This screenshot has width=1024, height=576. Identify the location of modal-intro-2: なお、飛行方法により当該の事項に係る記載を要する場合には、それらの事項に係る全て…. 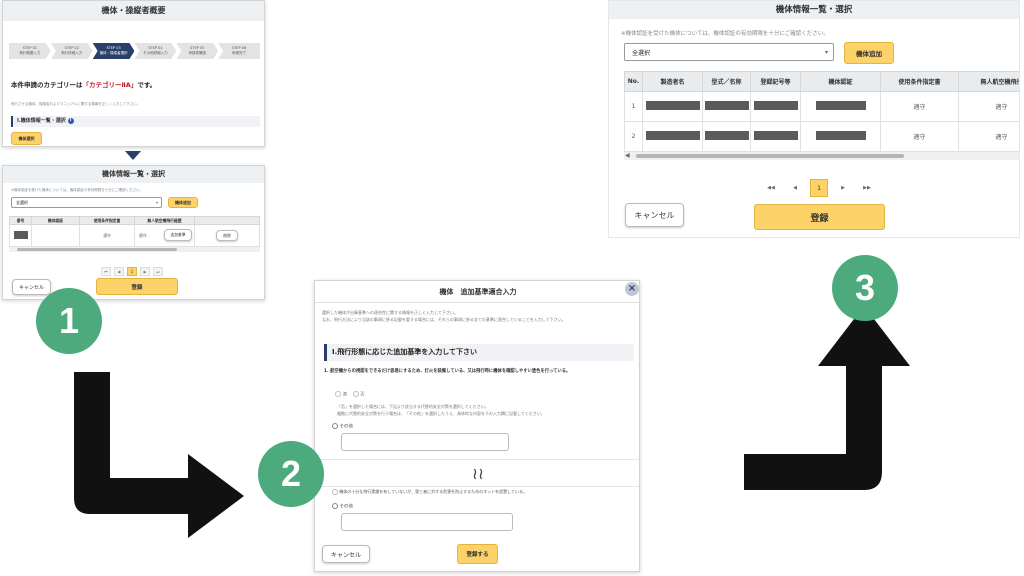
(444, 319).